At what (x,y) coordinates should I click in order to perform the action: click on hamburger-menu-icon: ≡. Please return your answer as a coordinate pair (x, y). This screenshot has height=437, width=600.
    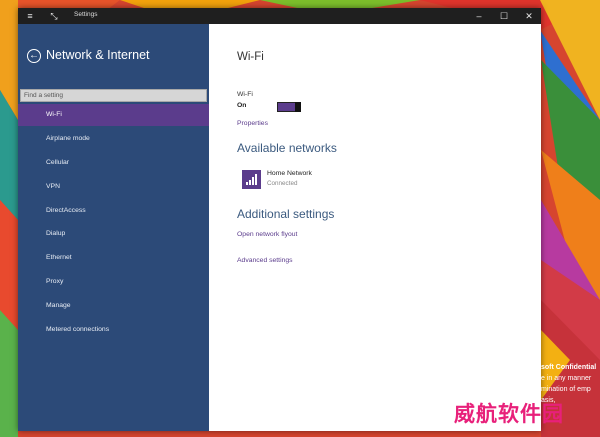
    Looking at the image, I should click on (30, 16).